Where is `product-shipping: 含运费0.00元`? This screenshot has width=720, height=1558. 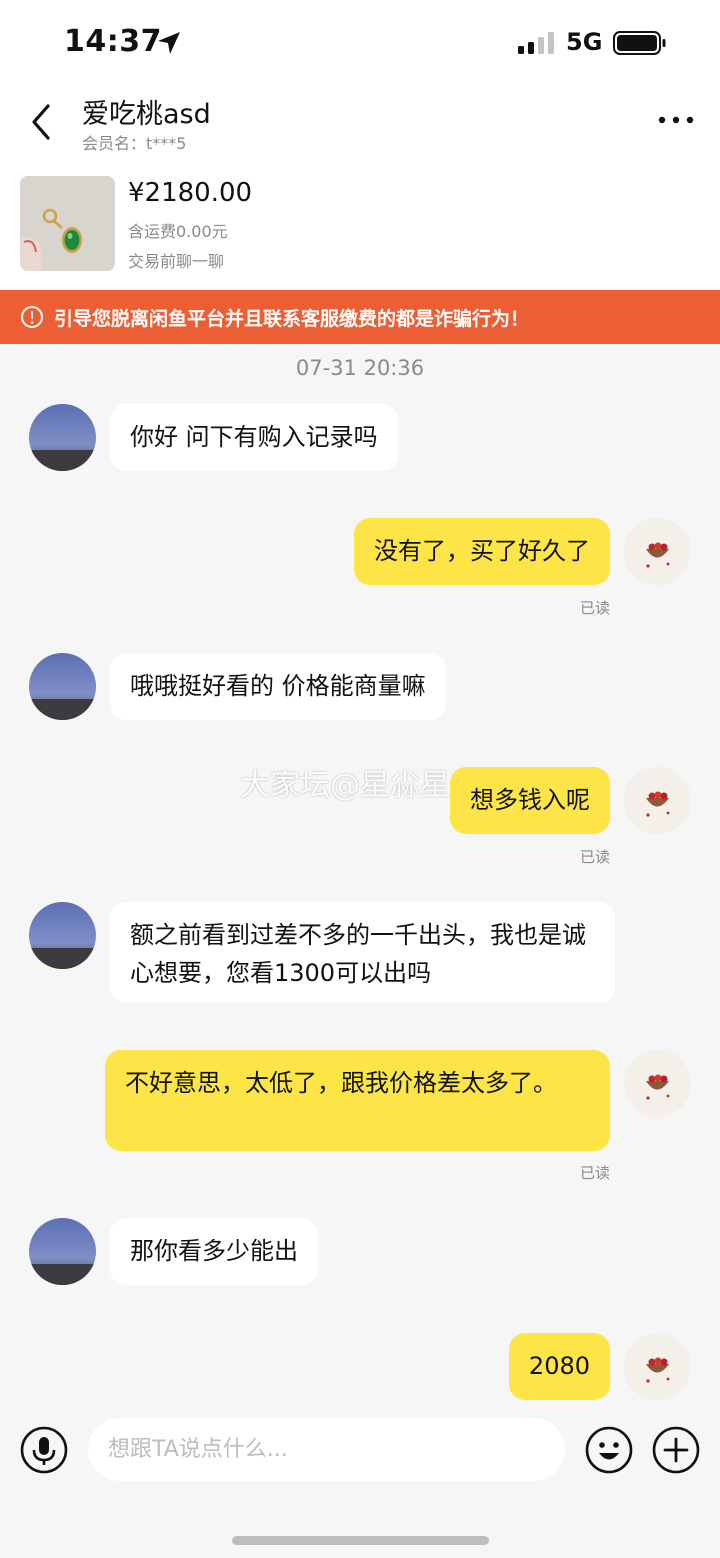
product-shipping: 含运费0.00元 is located at coordinates (178, 231).